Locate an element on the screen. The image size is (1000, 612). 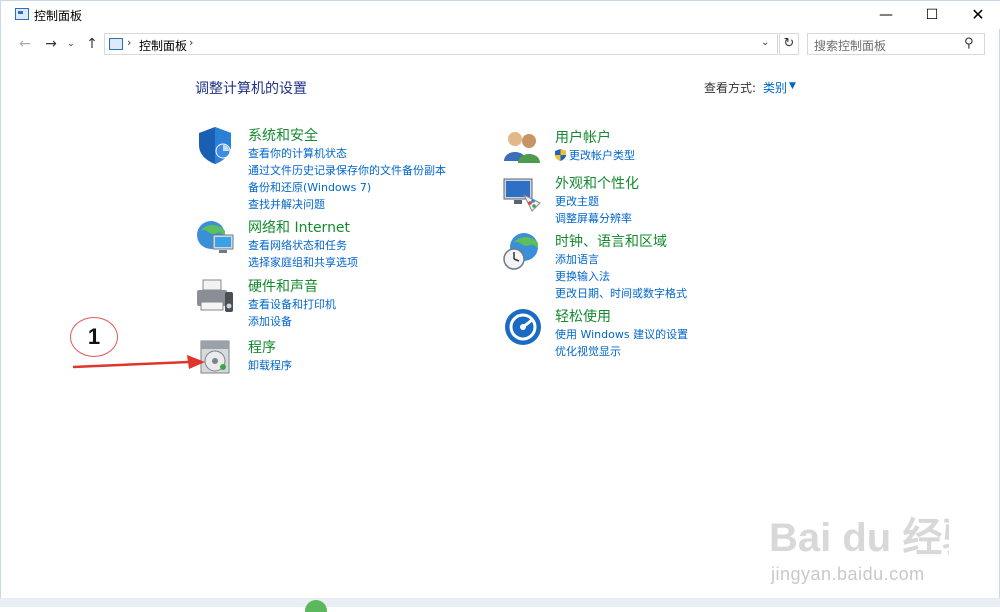
link-change-theme: 更改主题 is located at coordinates (593, 201).